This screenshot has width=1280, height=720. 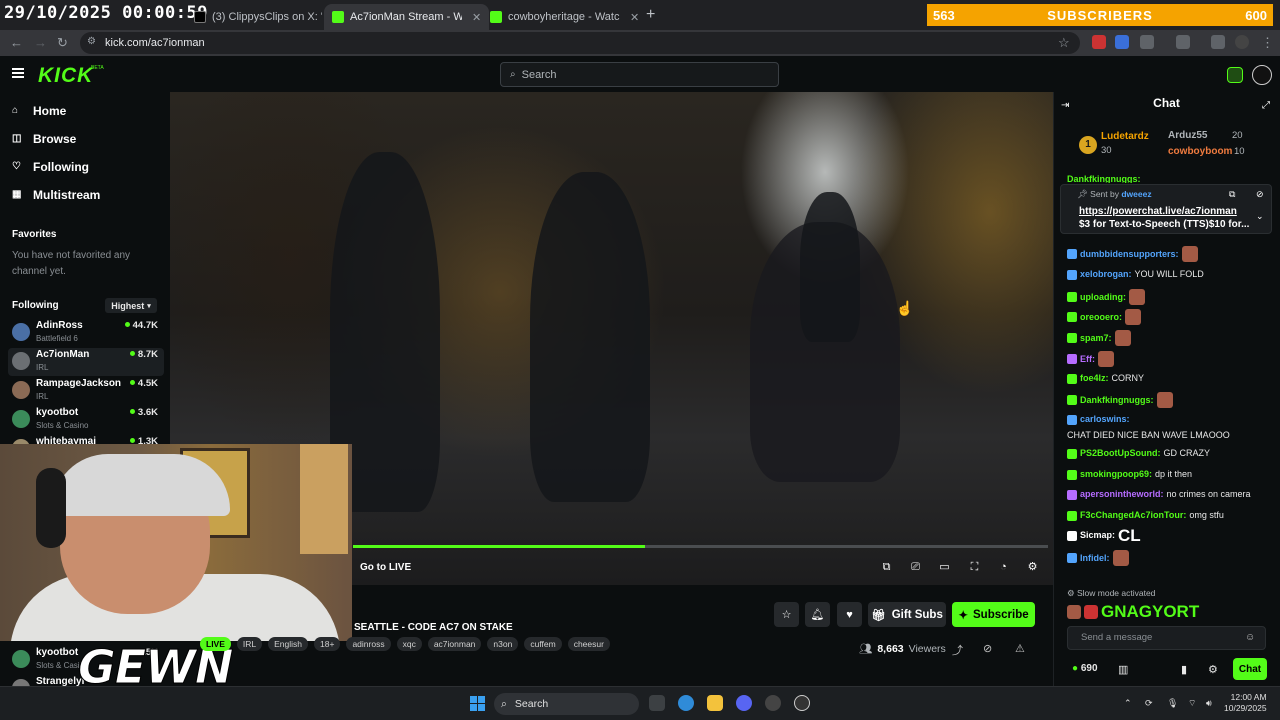 I want to click on tray-icon: ⟳, so click(x=1149, y=703).